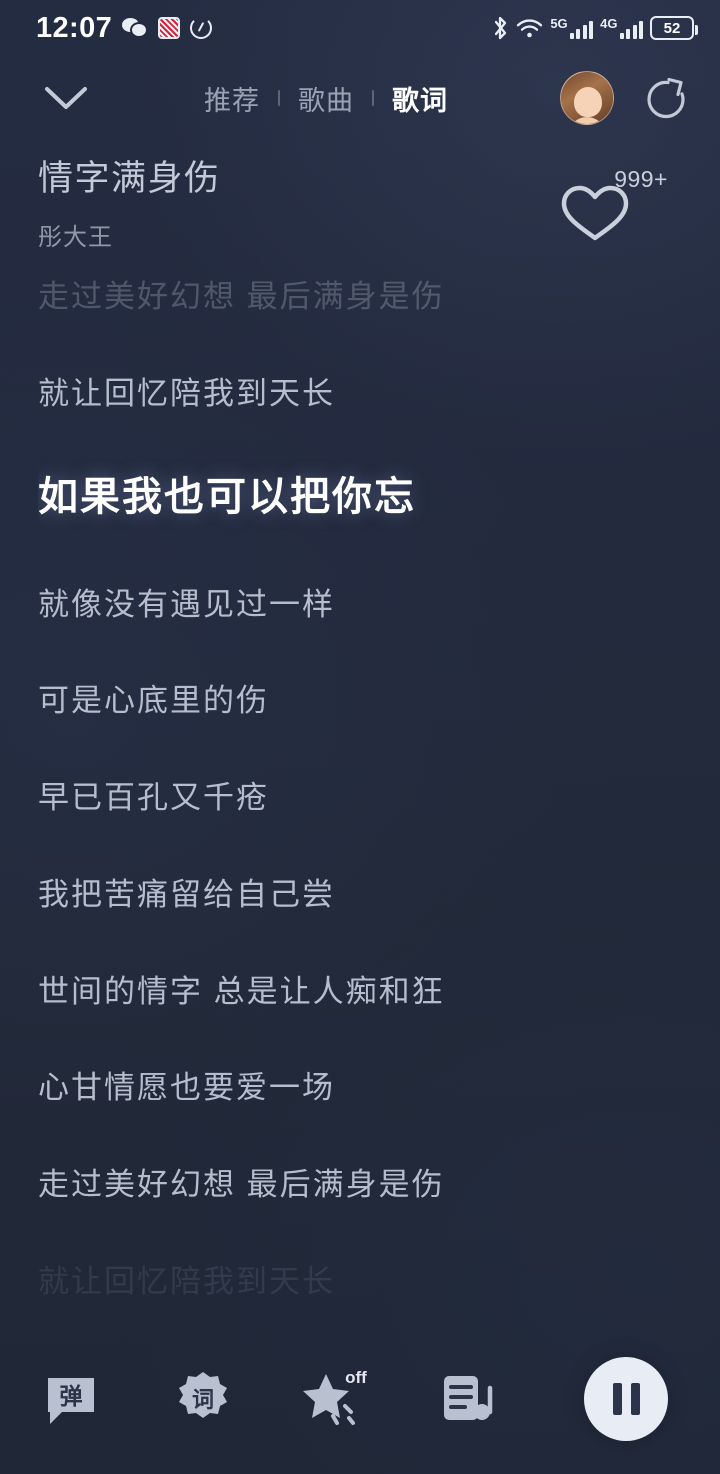 This screenshot has width=720, height=1474. I want to click on lyric-line: 心甘情愿也要爱一场, so click(367, 1088).